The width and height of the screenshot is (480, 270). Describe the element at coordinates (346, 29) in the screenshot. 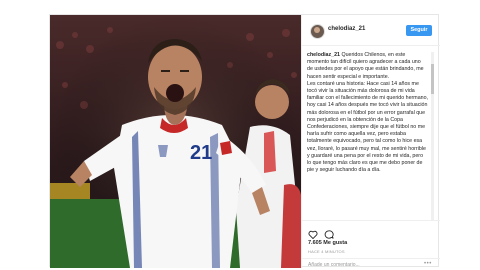

I see `username-link: chelodiaz_21` at that location.